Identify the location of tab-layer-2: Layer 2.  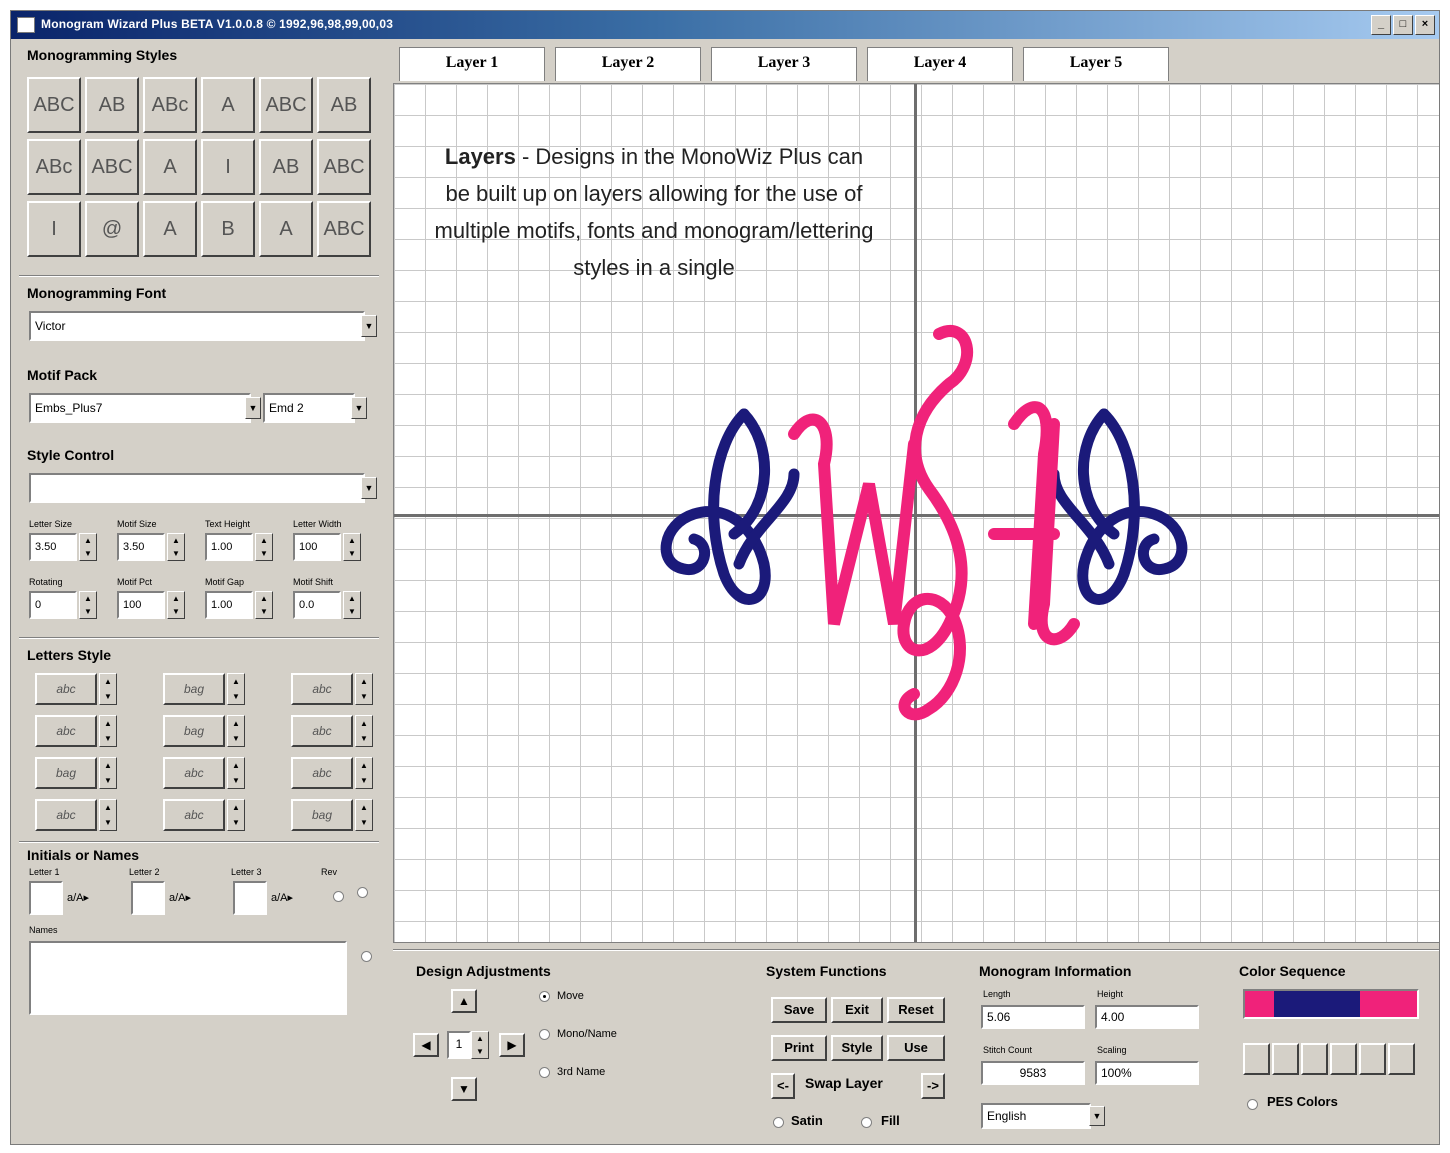
(628, 64).